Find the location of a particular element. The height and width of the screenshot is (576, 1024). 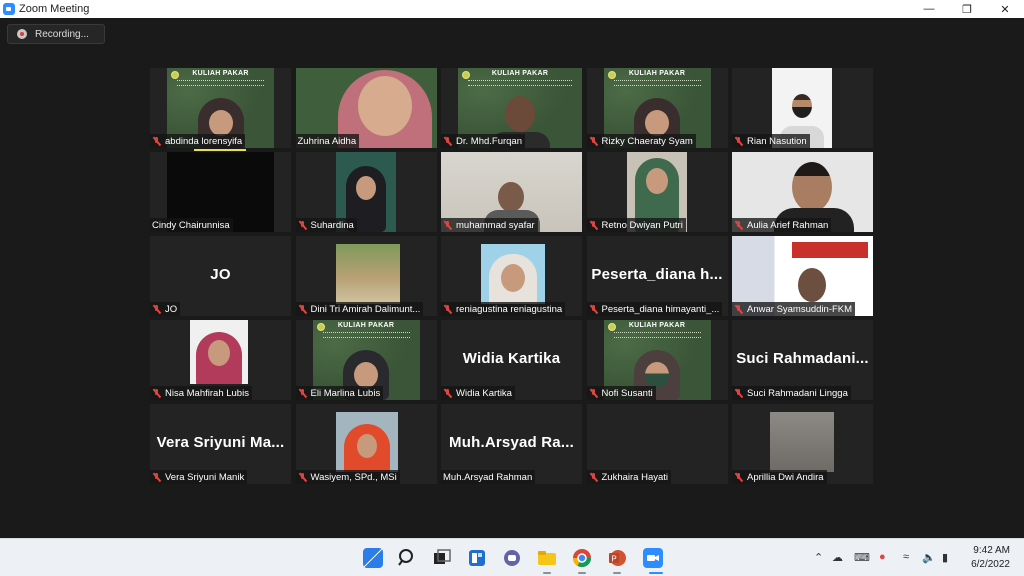

participant-tile: Aulia Arief Rahman is located at coordinates (802, 192).